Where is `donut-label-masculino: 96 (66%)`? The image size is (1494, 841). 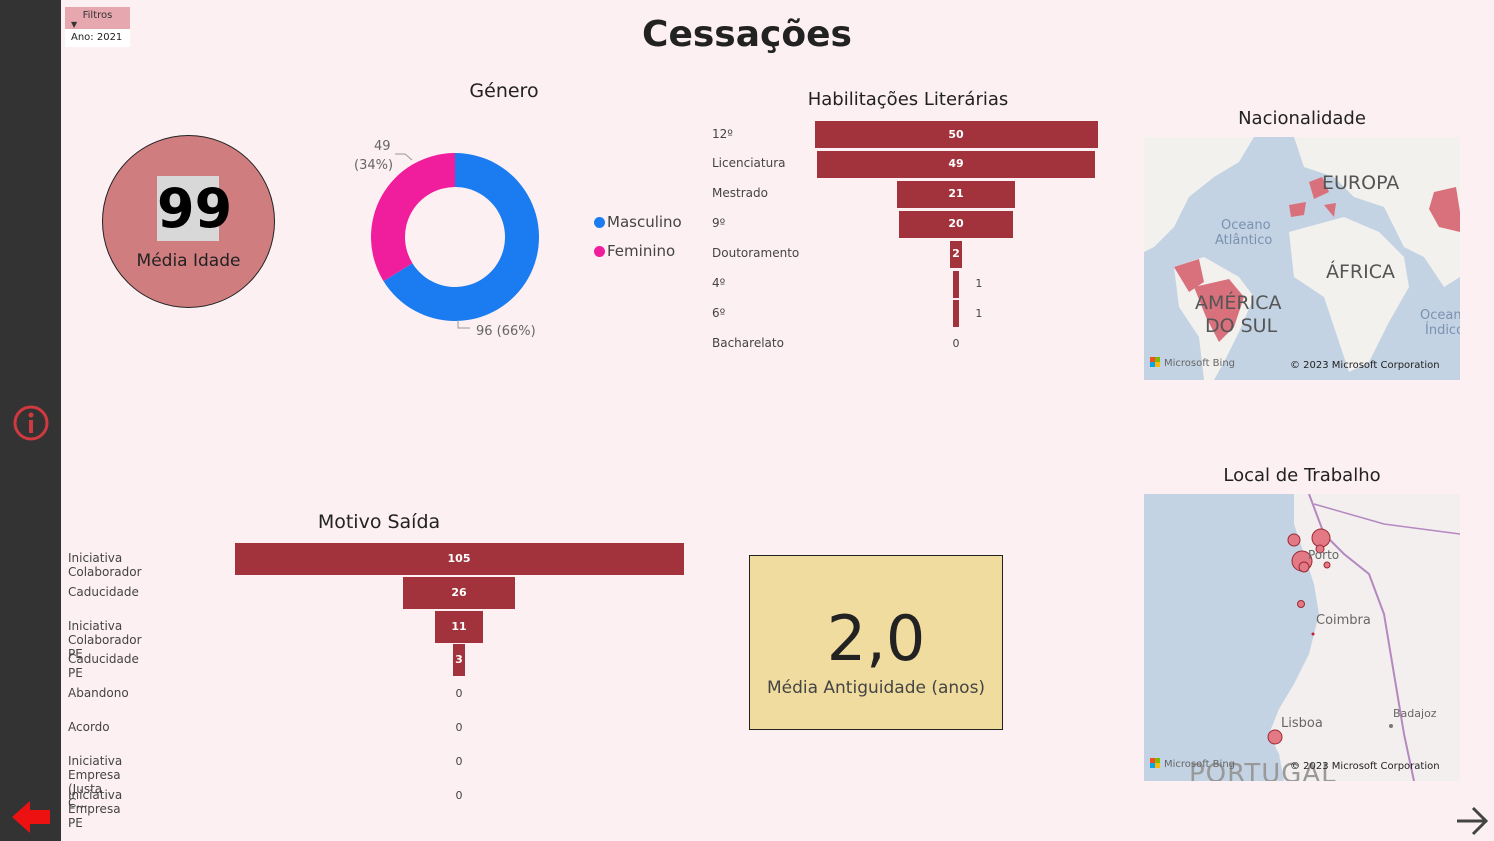 donut-label-masculino: 96 (66%) is located at coordinates (506, 331).